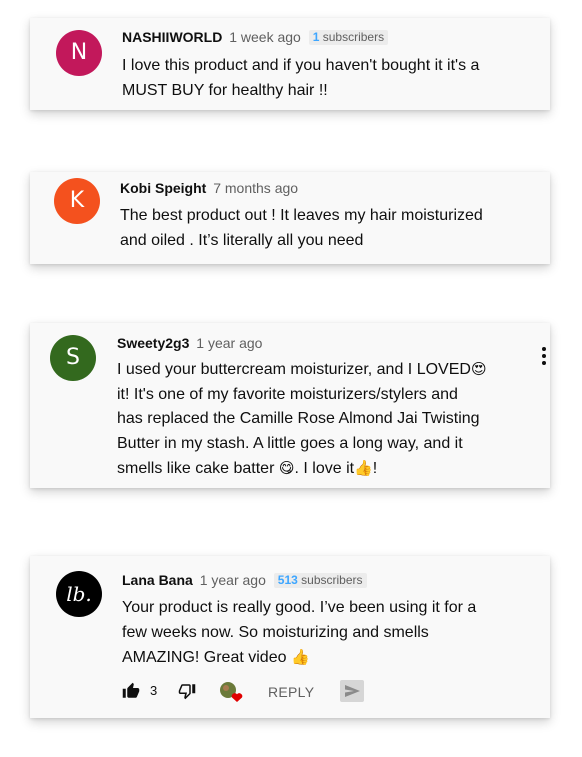 The width and height of the screenshot is (582, 757). What do you see at coordinates (189, 343) in the screenshot?
I see `comment-header: Sweety2g3 1 year ago` at bounding box center [189, 343].